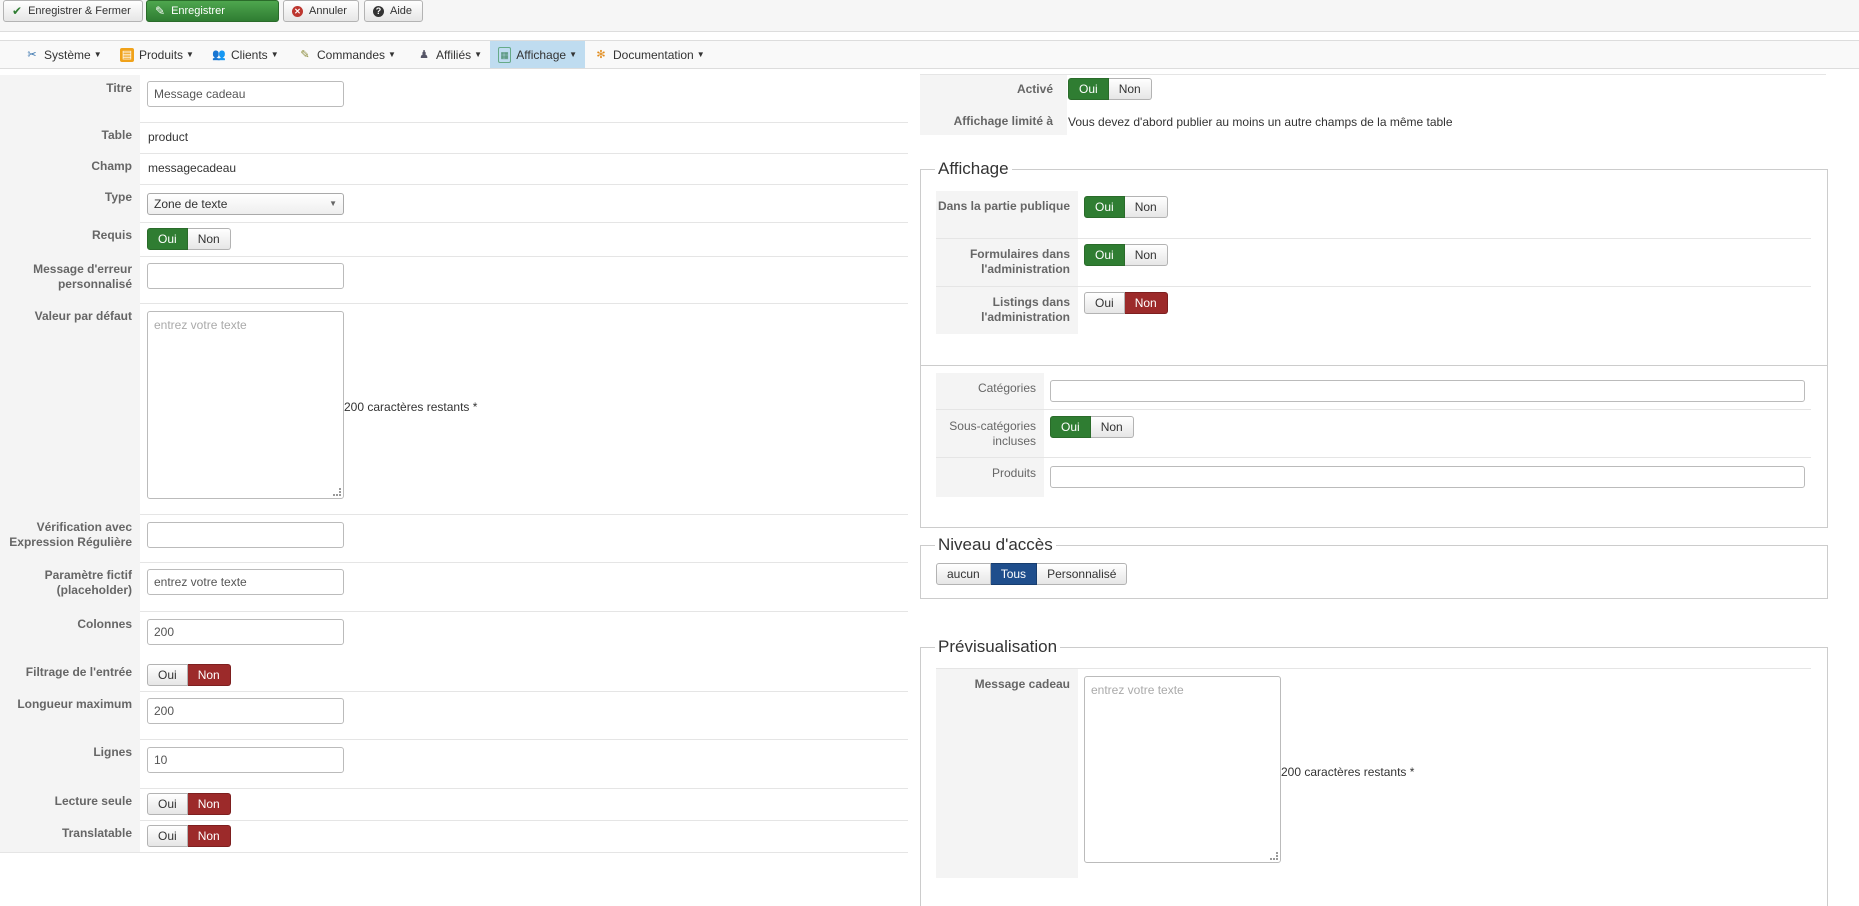 This screenshot has width=1859, height=906. I want to click on placeholder-label: Paramètre fictif (placeholder), so click(70, 586).